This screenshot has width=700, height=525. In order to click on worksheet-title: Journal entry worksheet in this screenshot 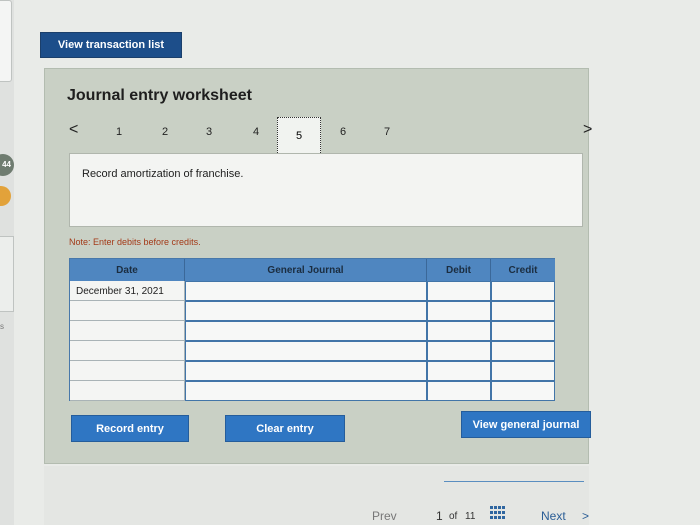, I will do `click(159, 95)`.